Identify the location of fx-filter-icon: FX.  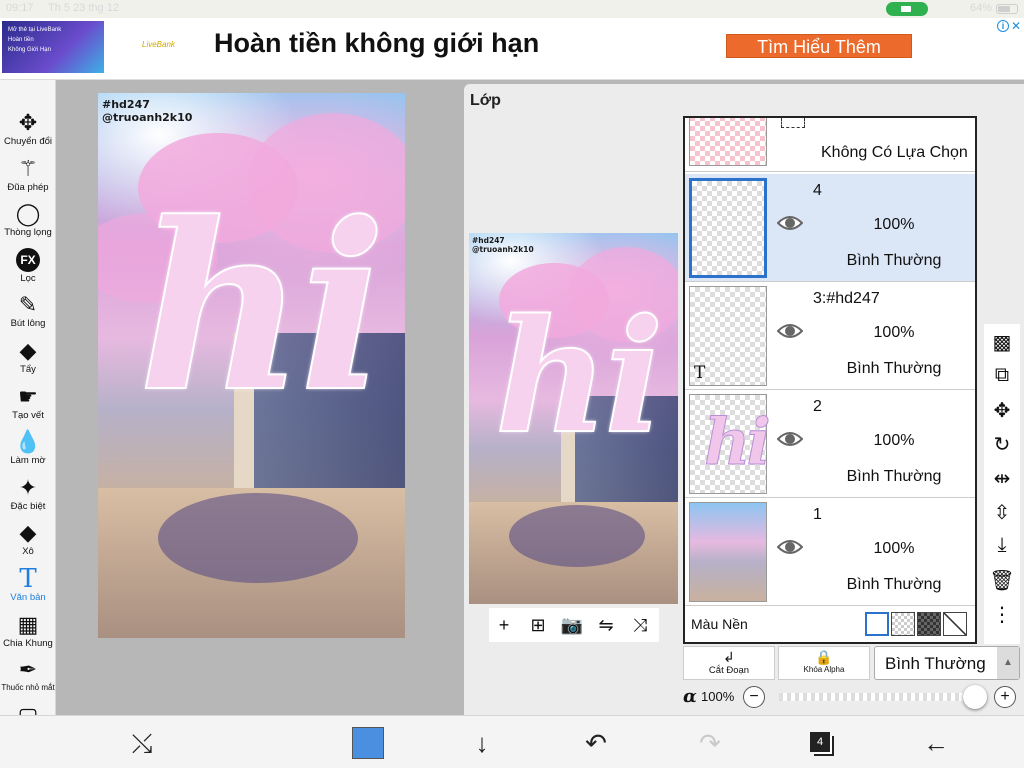
(28, 259).